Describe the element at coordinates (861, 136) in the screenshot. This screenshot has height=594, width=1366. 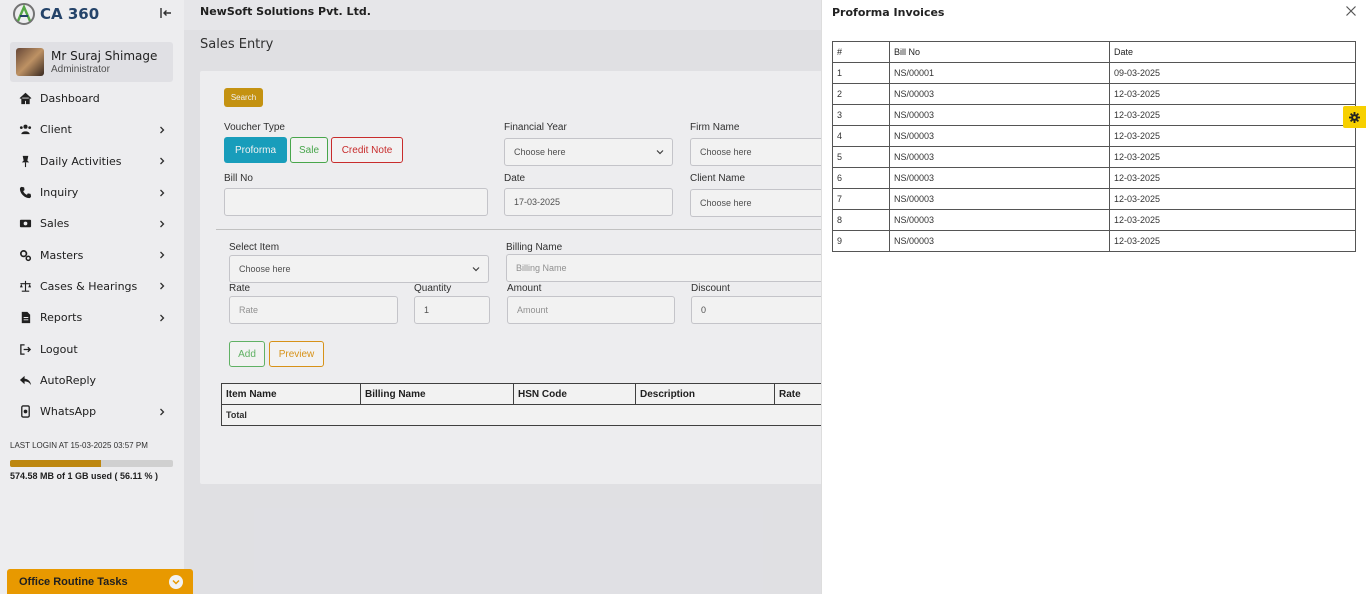
I see `row-number: 4` at that location.